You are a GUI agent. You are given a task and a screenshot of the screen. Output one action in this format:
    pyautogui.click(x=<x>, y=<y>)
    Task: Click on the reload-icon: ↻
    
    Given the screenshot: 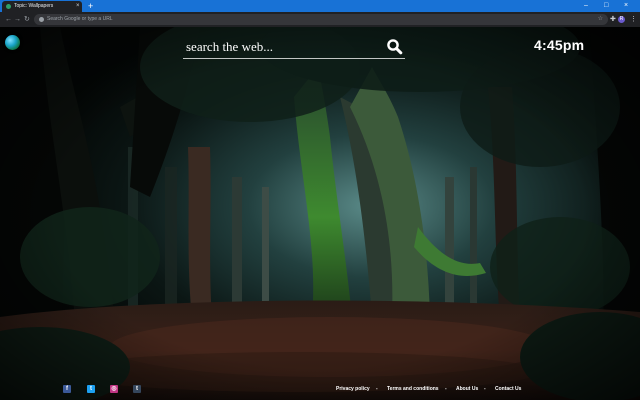 What is the action you would take?
    pyautogui.click(x=27, y=19)
    